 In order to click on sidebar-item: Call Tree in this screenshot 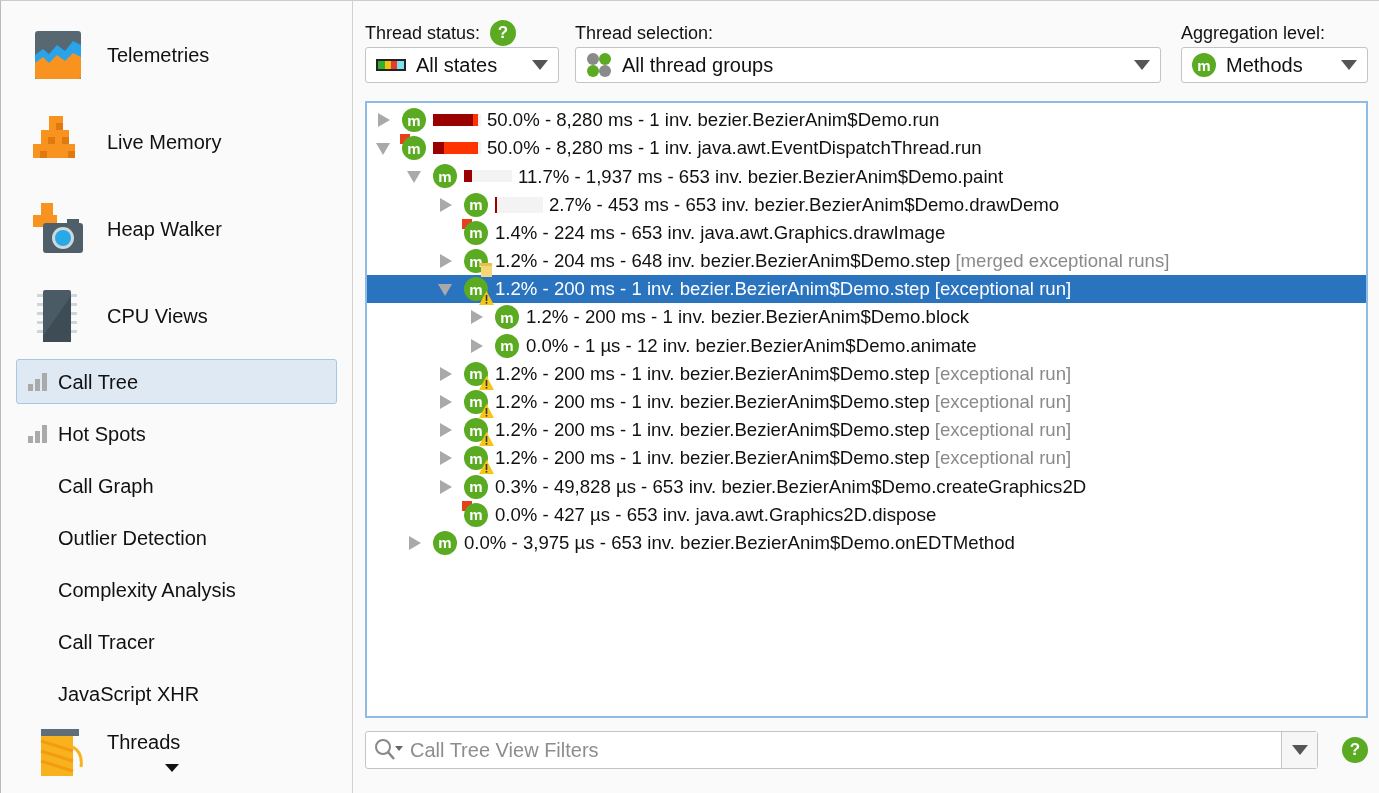, I will do `click(176, 381)`.